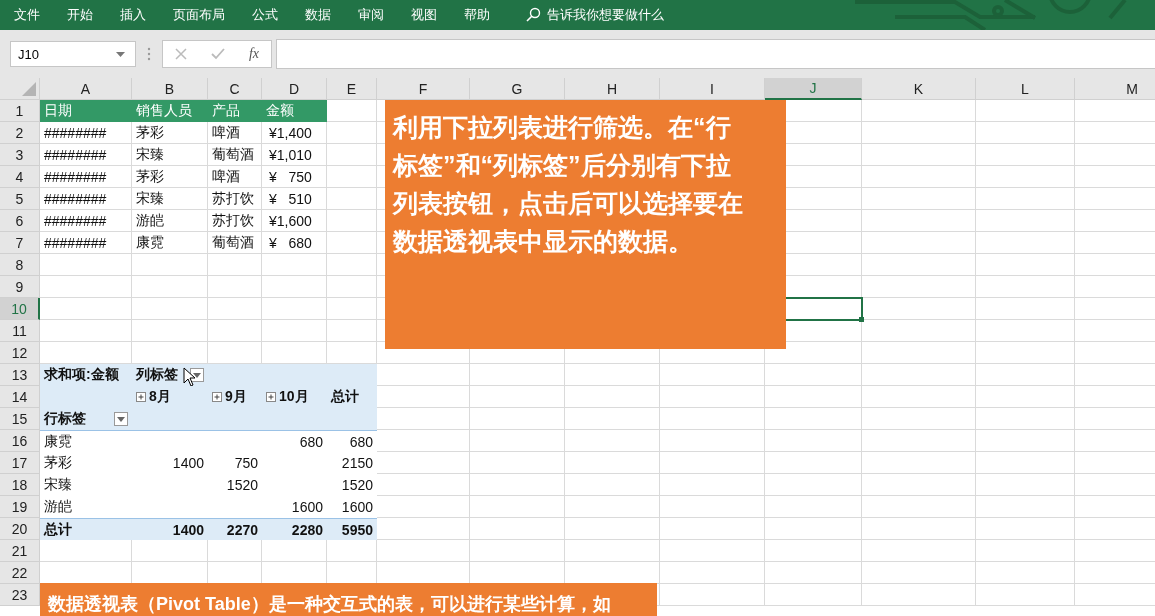  Describe the element at coordinates (20, 529) in the screenshot. I see `row-header: 20` at that location.